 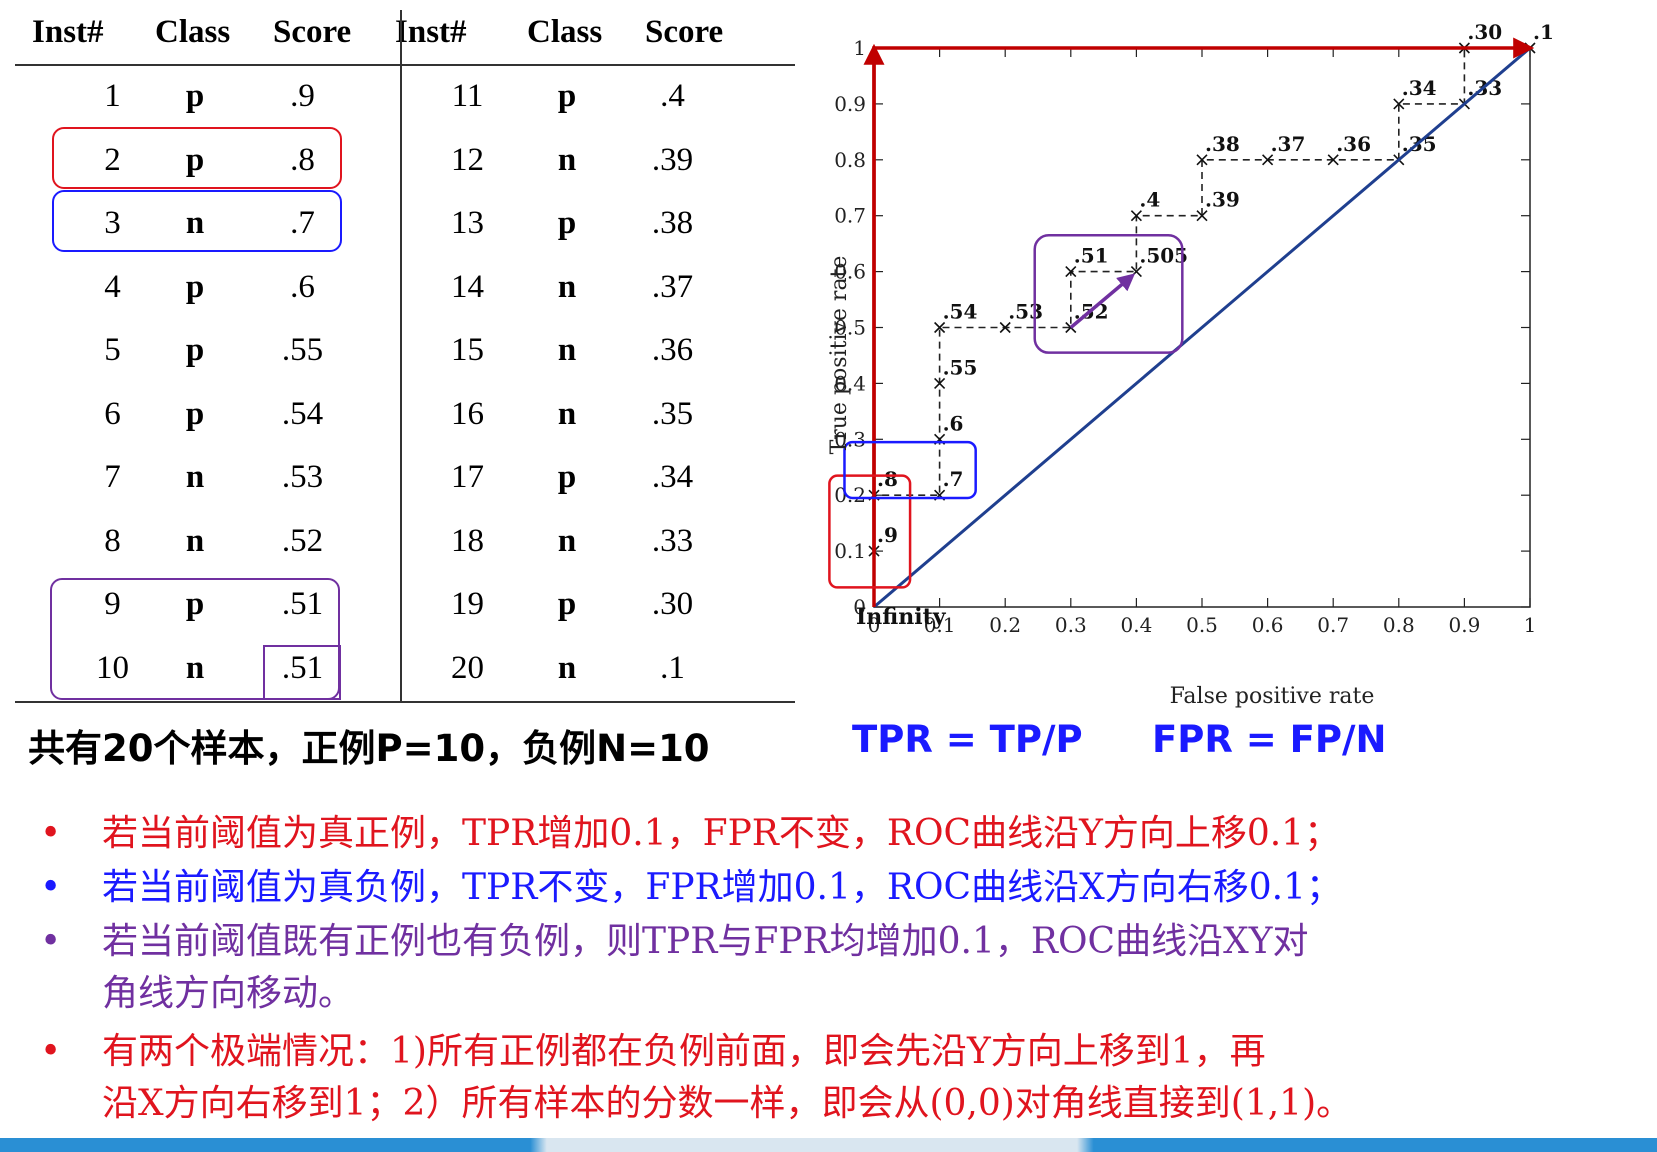 I want to click on roc-point-label: .6, so click(x=953, y=423).